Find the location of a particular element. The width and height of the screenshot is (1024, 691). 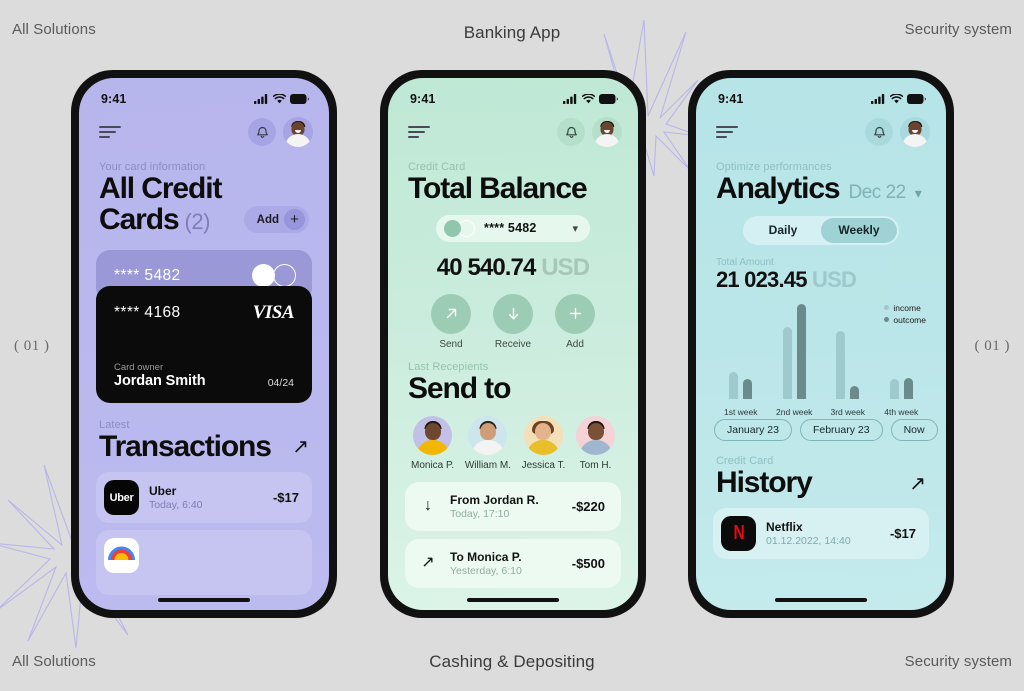

card-selector: **** 5482 ▾ is located at coordinates (513, 228).